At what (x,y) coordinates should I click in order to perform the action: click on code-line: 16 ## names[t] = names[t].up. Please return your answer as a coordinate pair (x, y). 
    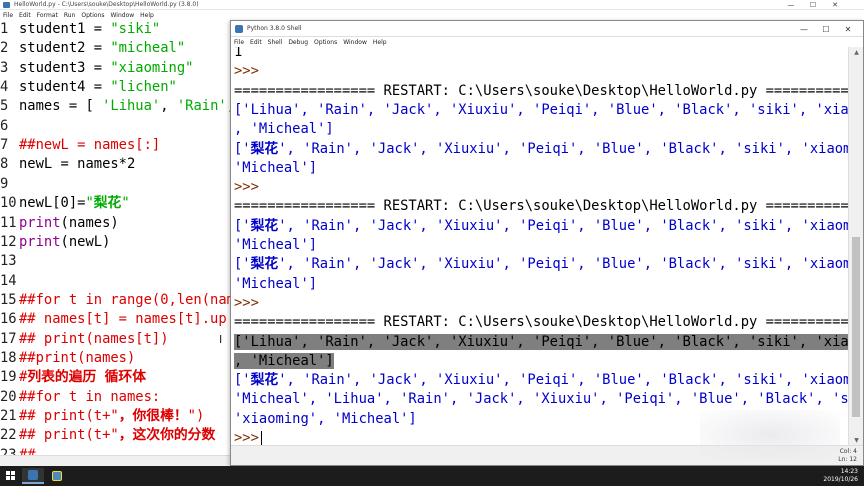
    Looking at the image, I should click on (113, 319).